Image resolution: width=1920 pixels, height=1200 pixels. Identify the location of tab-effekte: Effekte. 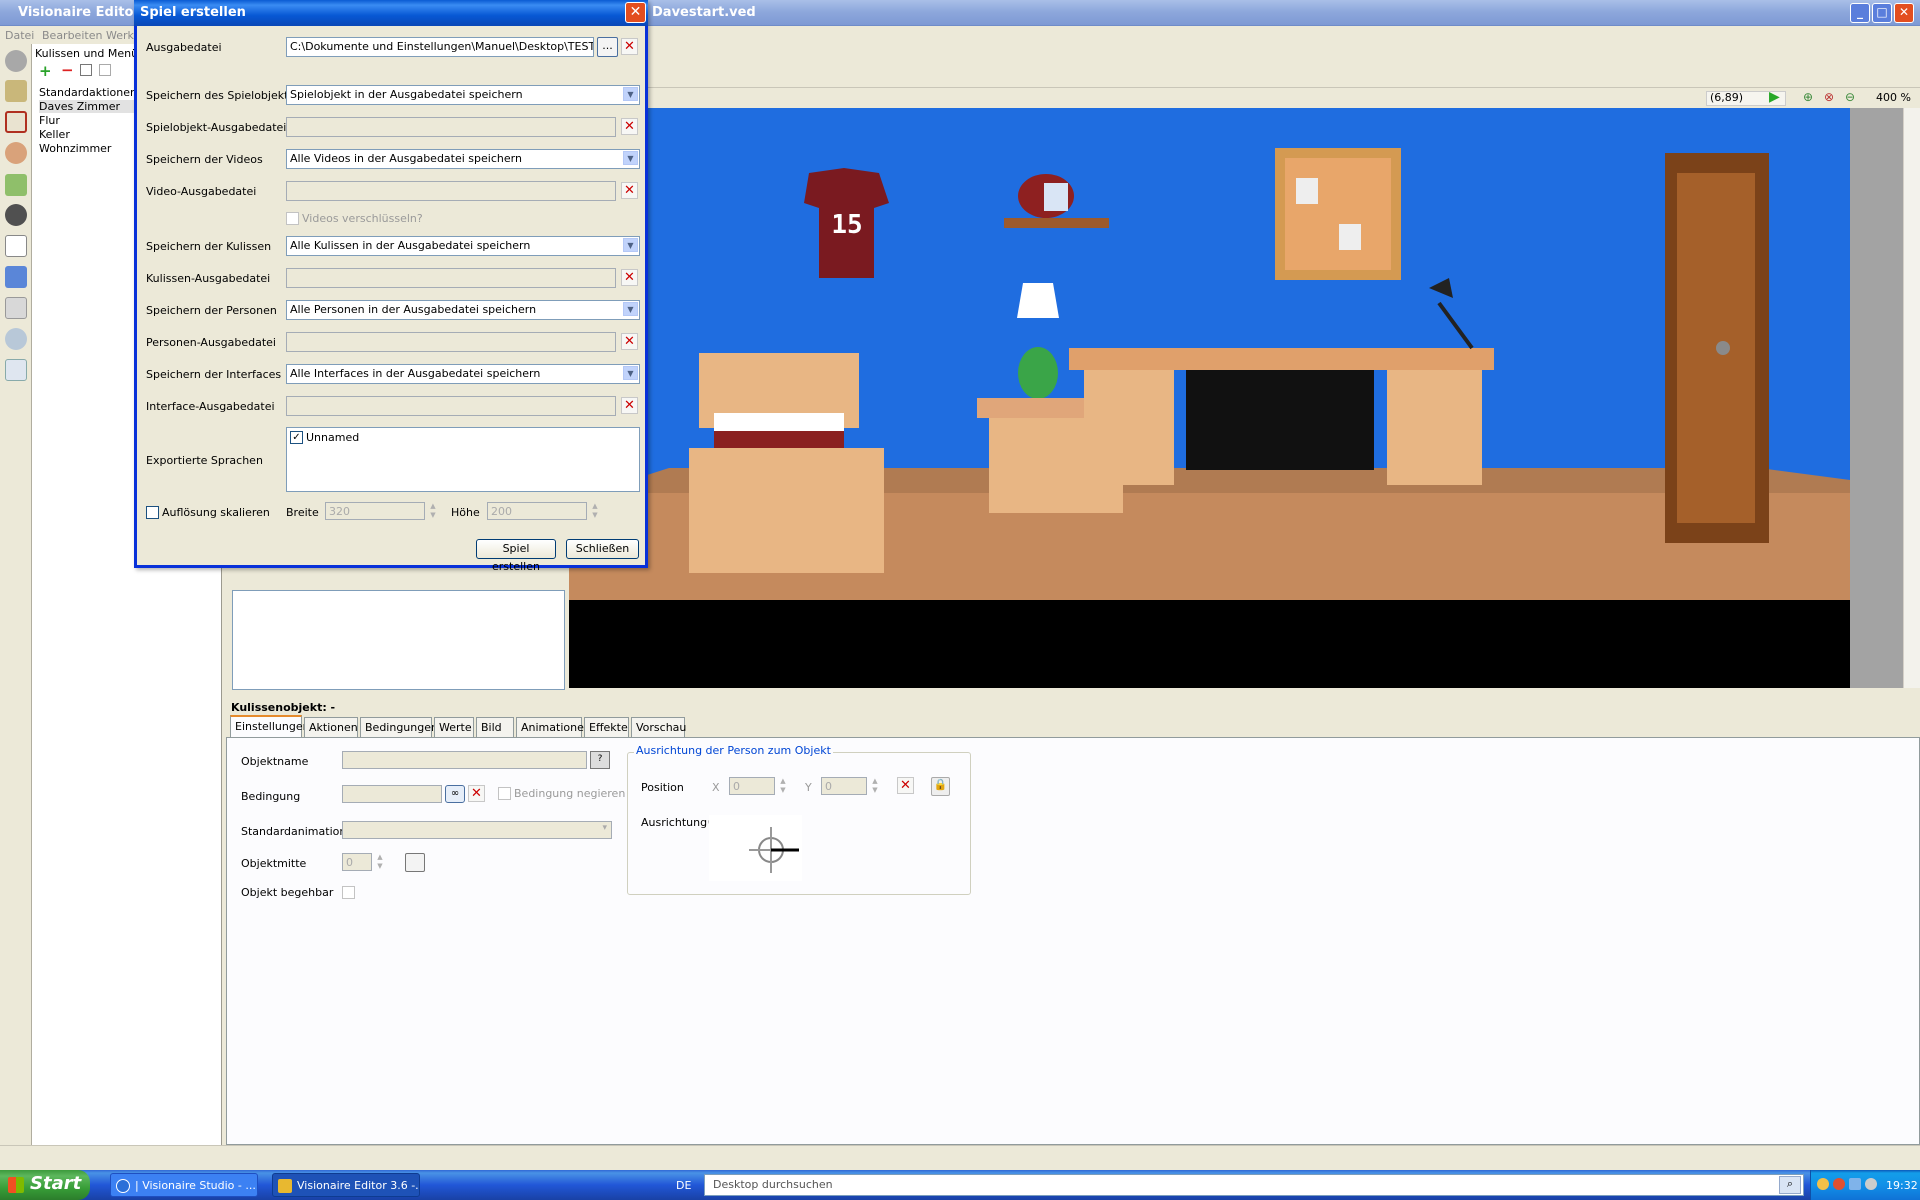
(606, 727).